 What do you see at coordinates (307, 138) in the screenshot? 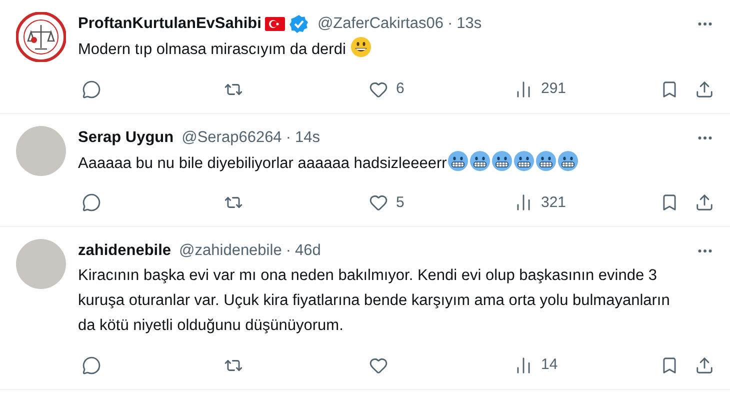
I see `post-time: 14s` at bounding box center [307, 138].